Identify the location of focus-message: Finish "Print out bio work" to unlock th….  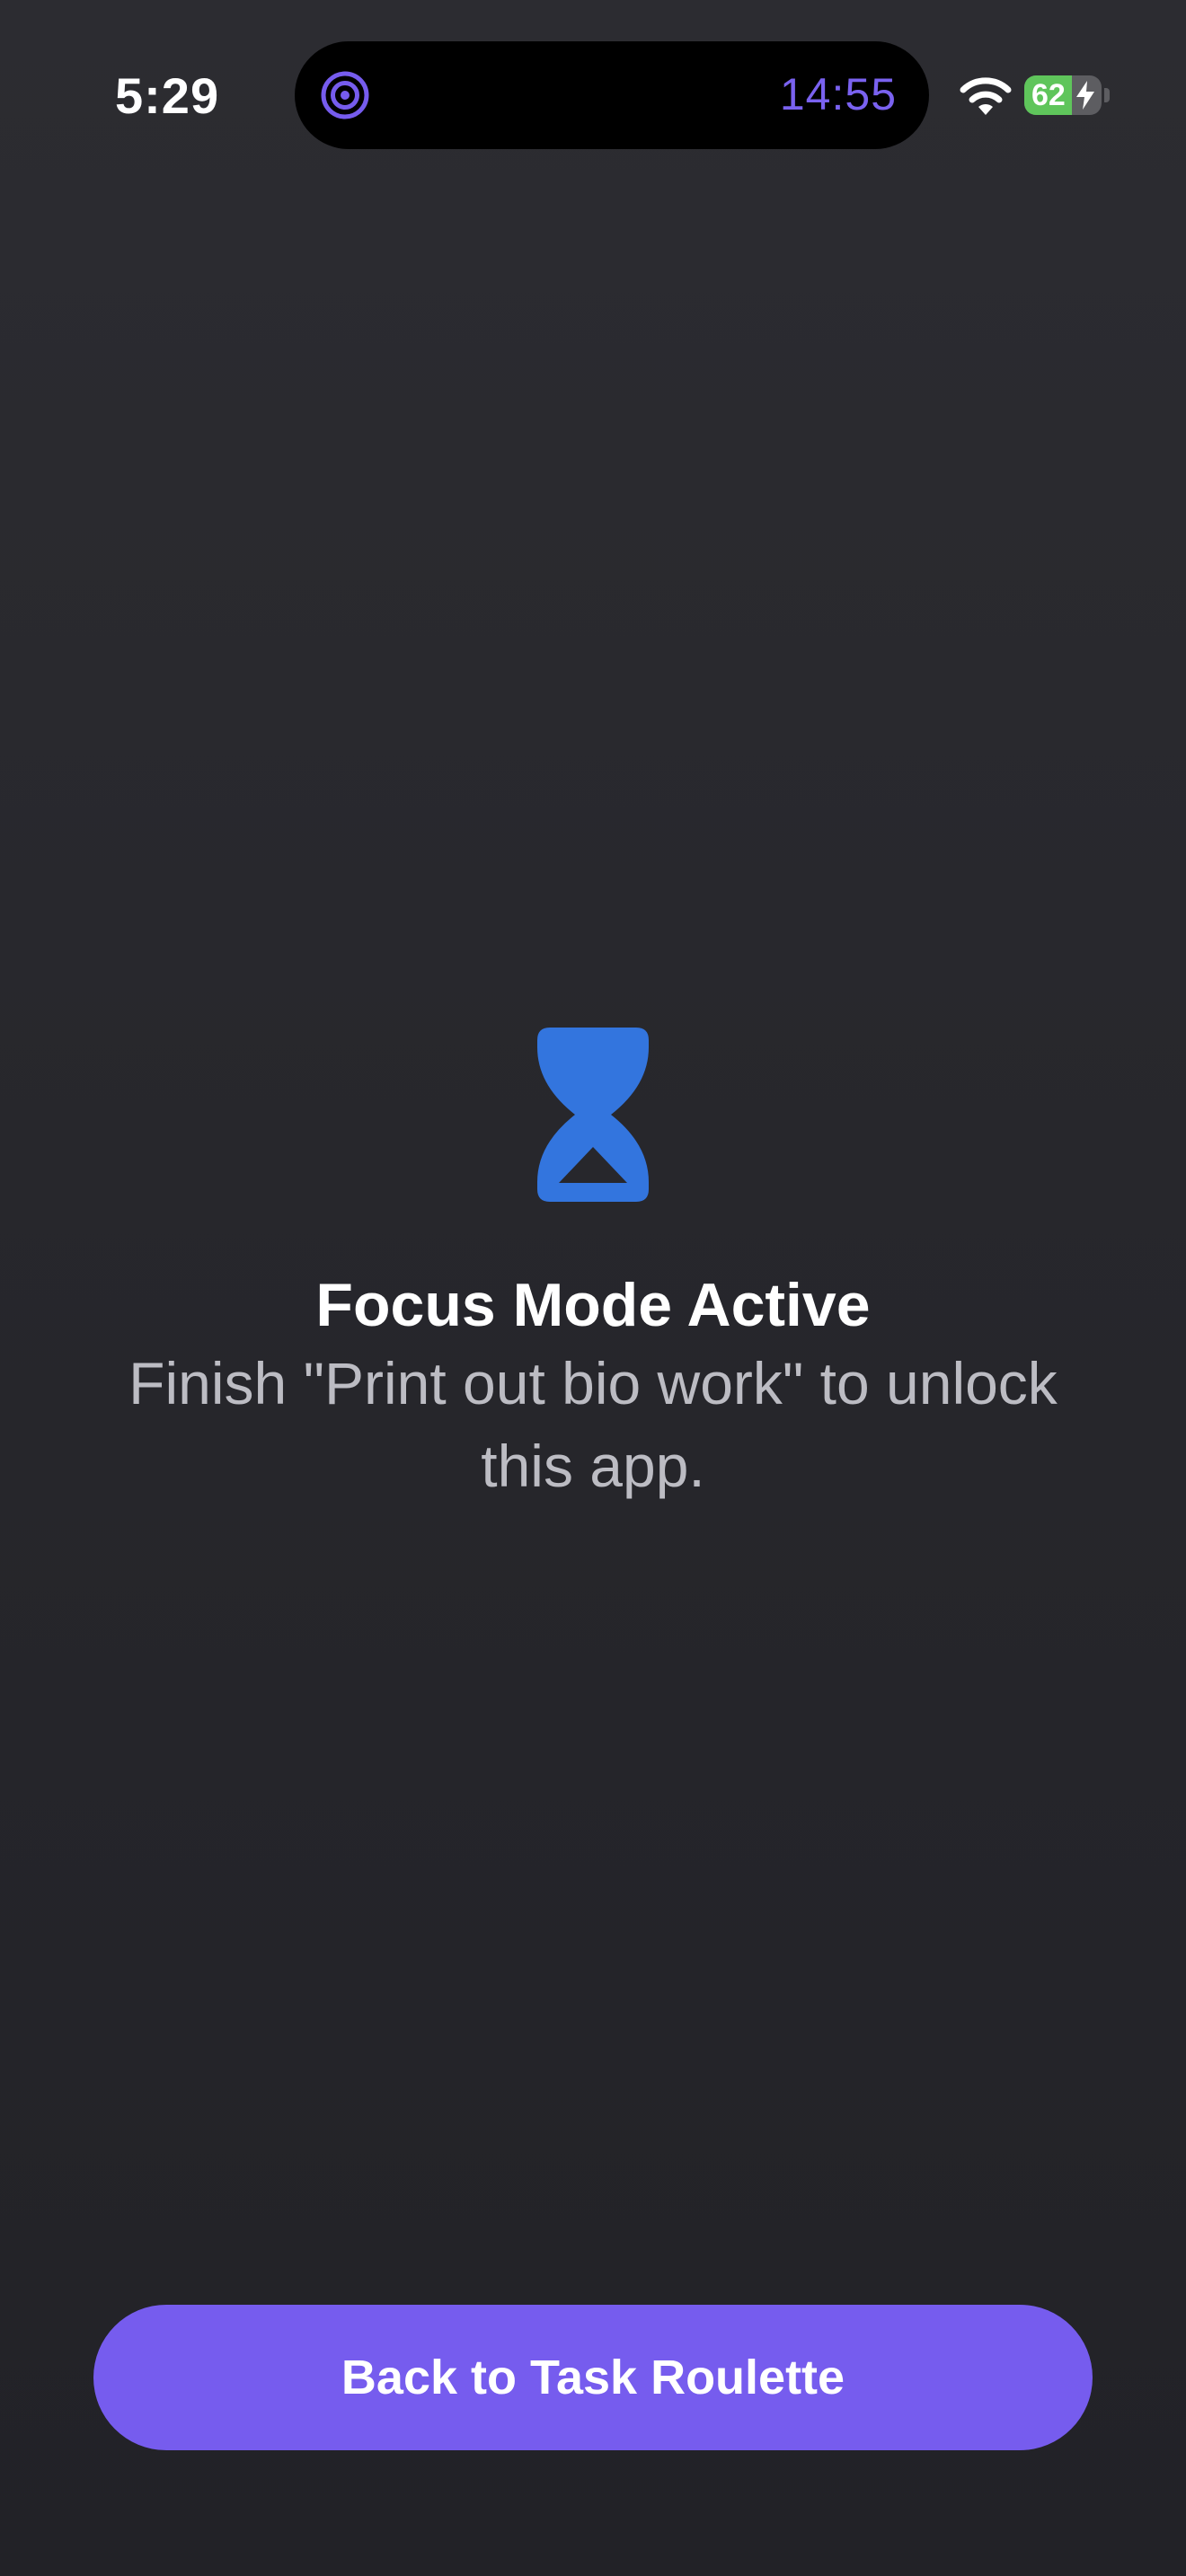
(593, 1424).